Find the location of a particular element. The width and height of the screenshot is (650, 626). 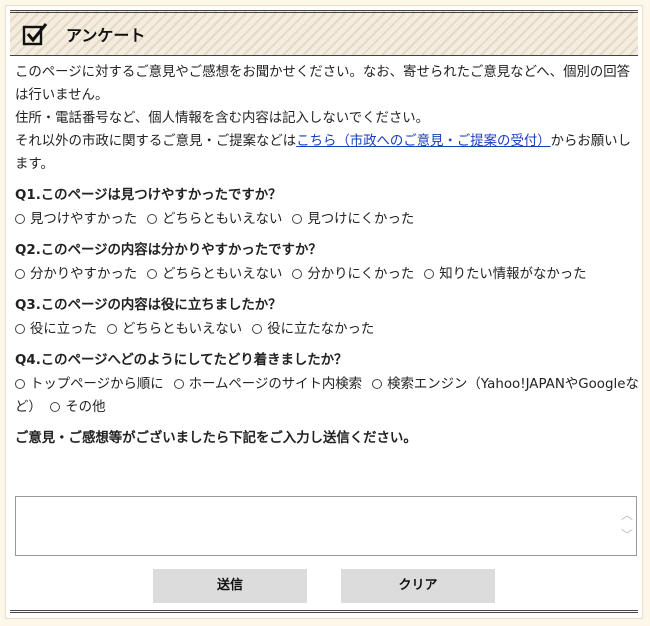

q1-option-3-label: 見つけにくかった is located at coordinates (361, 219).